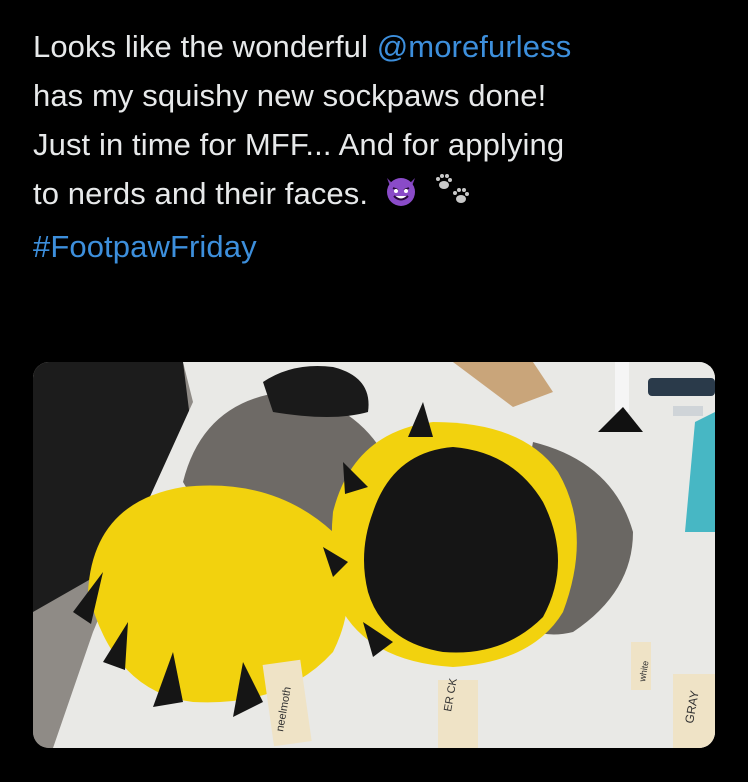 This screenshot has height=782, width=748. I want to click on tweet-line-5: #FootpawFriday, so click(378, 246).